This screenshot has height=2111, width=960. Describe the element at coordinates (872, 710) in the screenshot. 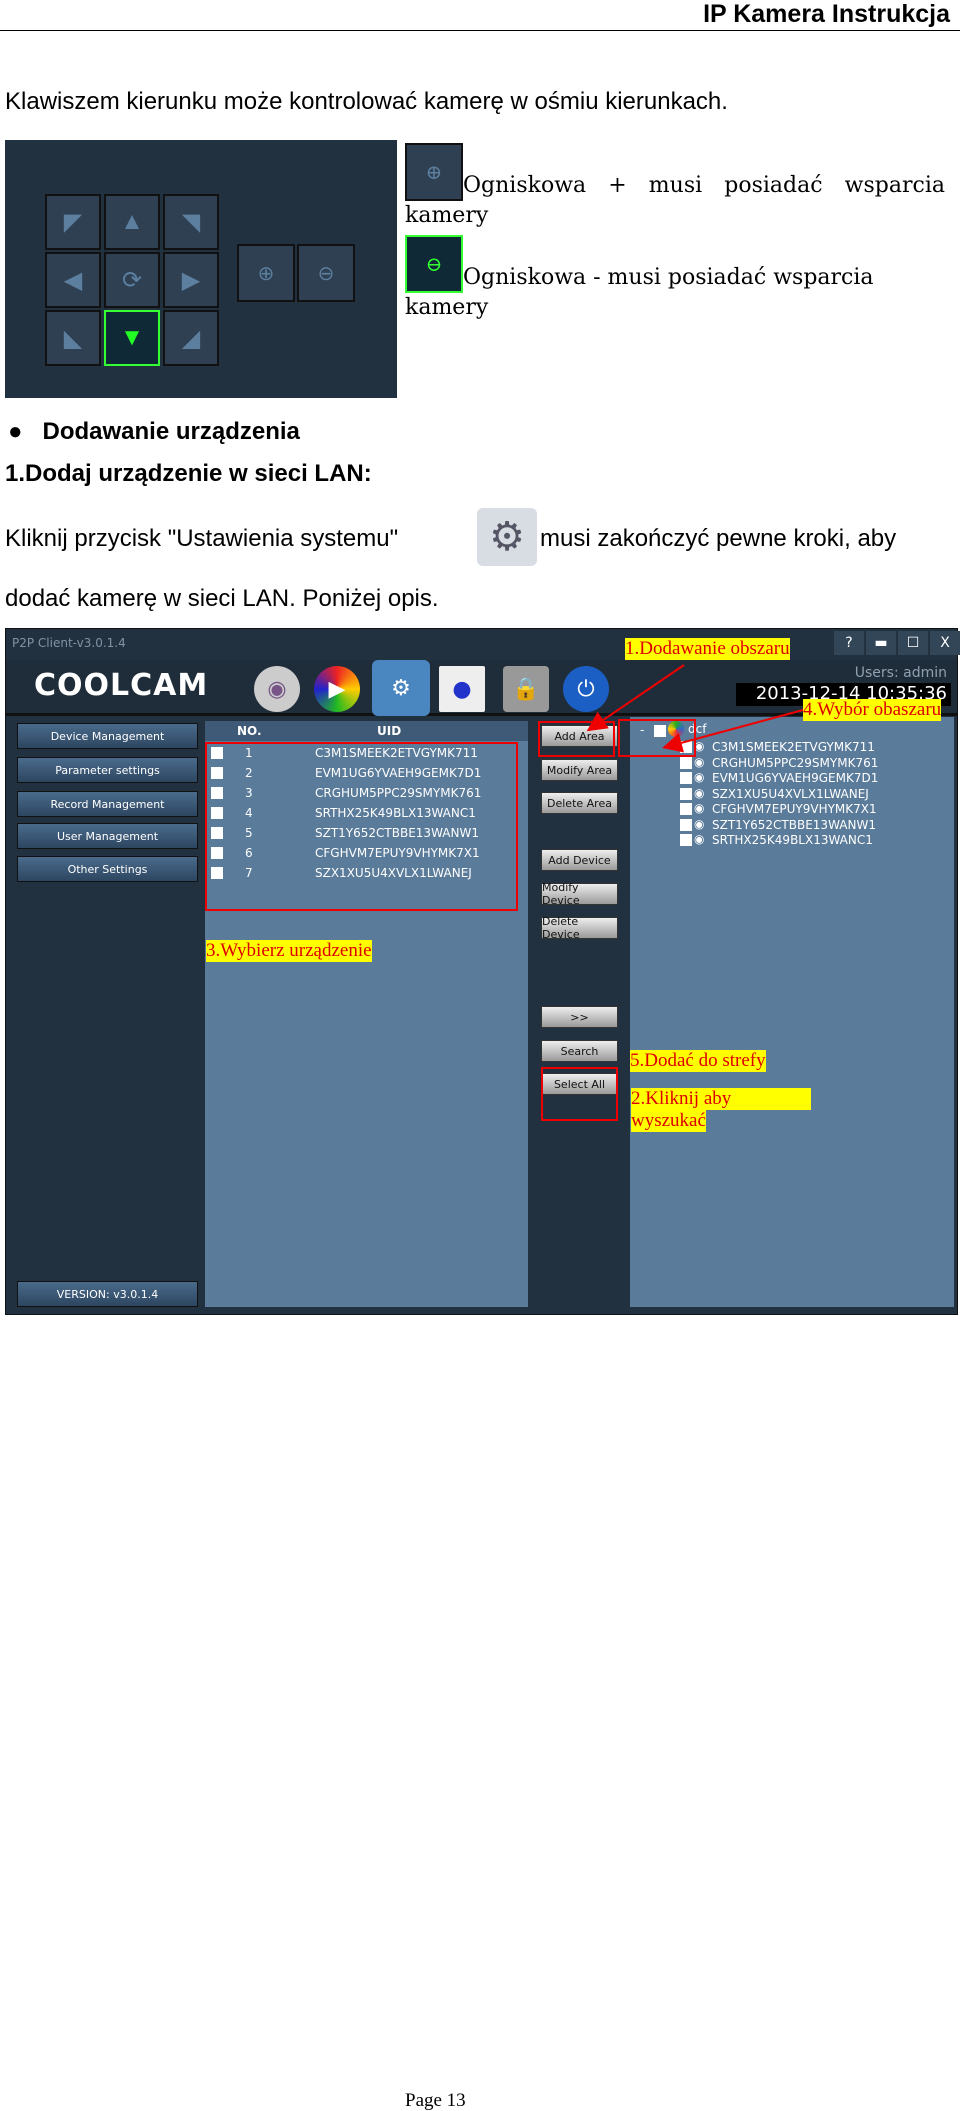

I see `annotation-select-area: 4.Wybór obaszaru` at that location.